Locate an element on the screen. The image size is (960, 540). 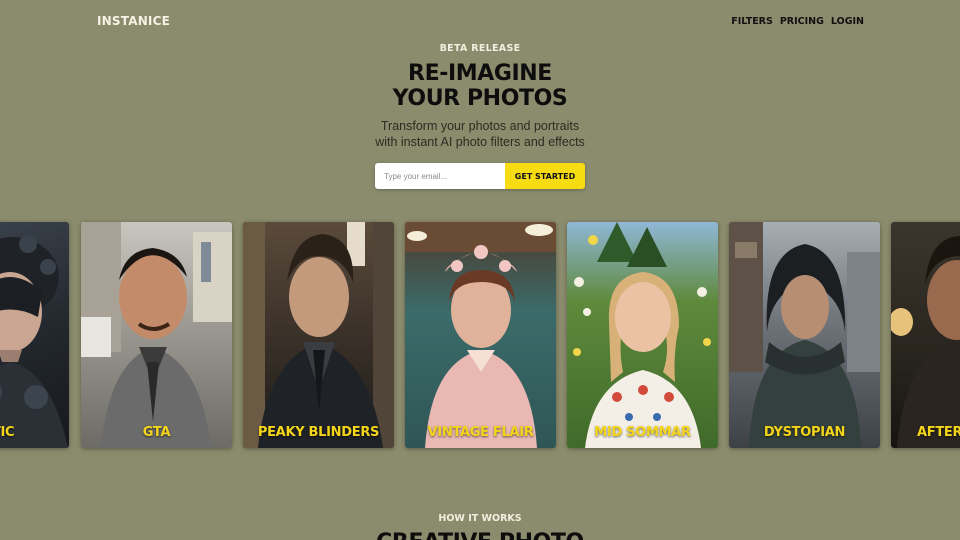
filter-card-dystopian: DYSTOPIAN is located at coordinates (804, 335).